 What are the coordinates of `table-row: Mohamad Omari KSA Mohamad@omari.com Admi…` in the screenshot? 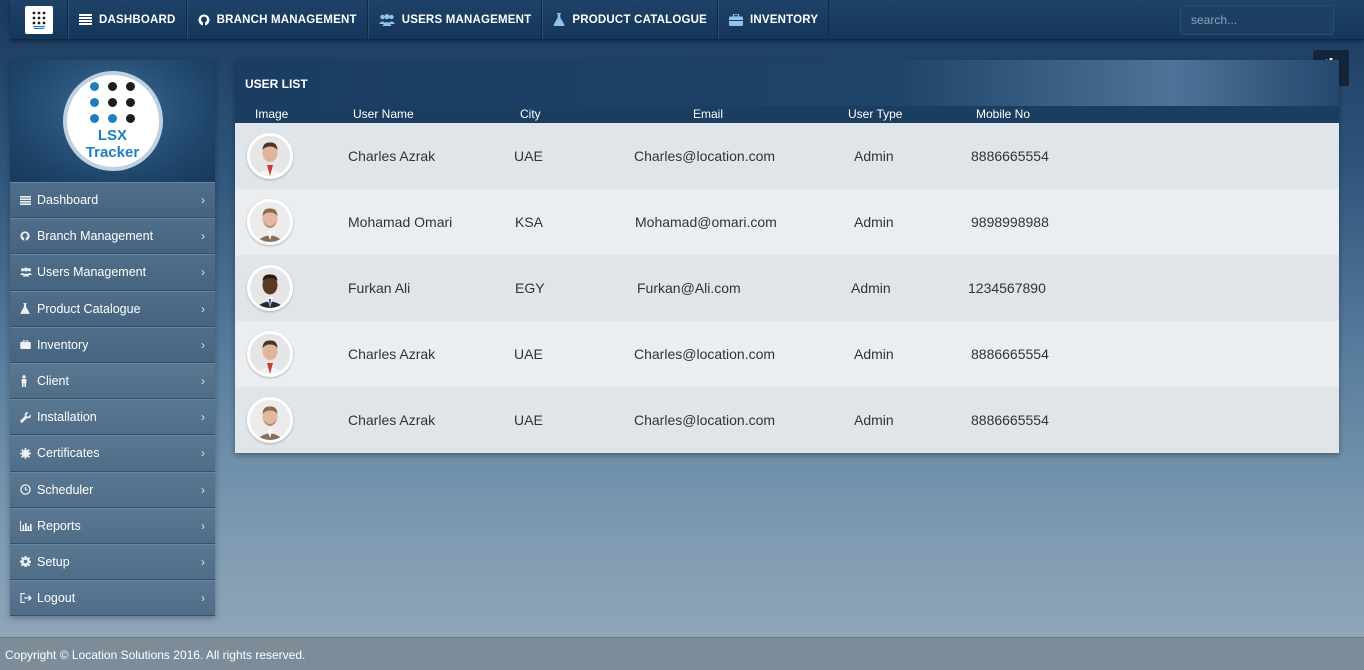 It's located at (787, 222).